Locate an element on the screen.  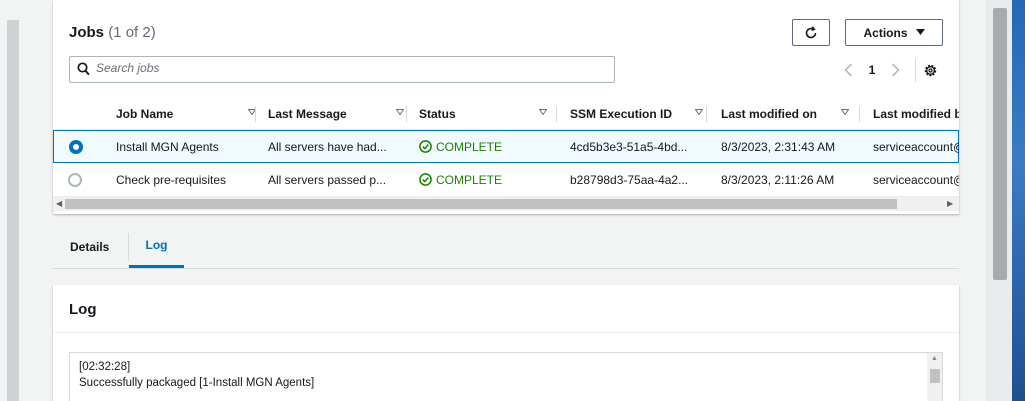
column-label: Last Message is located at coordinates (307, 114).